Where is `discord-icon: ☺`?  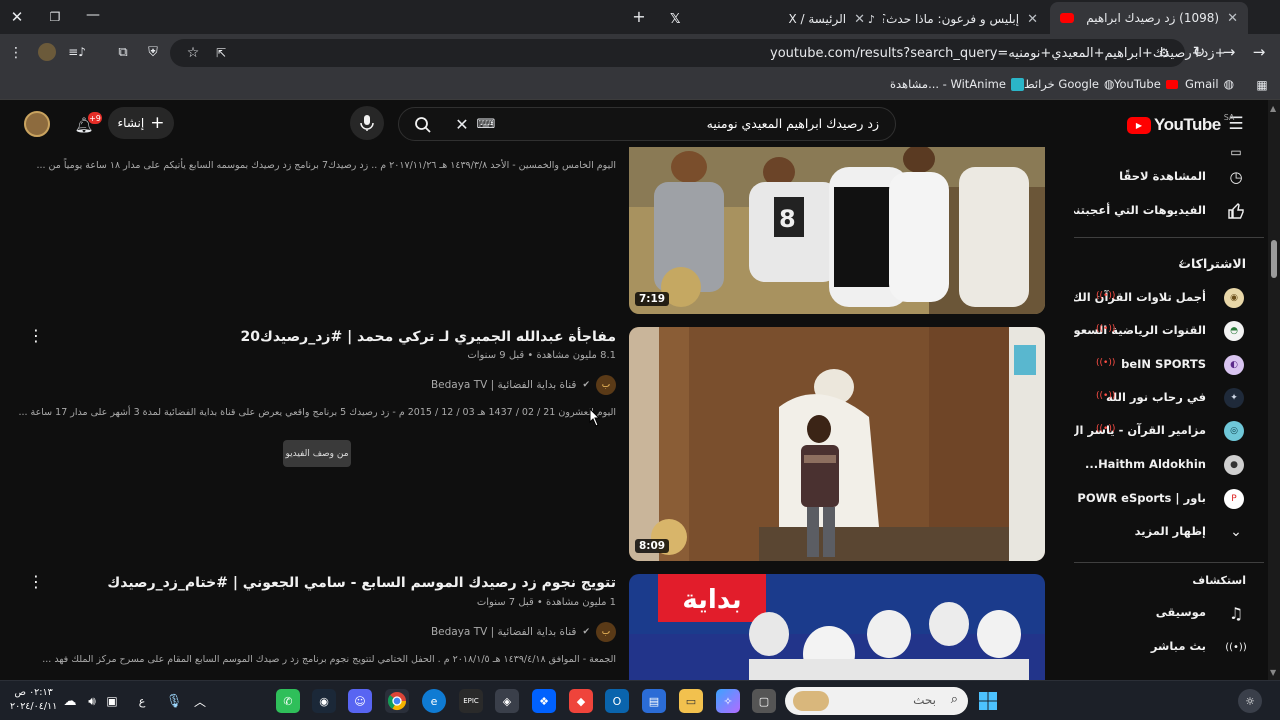
discord-icon: ☺ is located at coordinates (360, 701).